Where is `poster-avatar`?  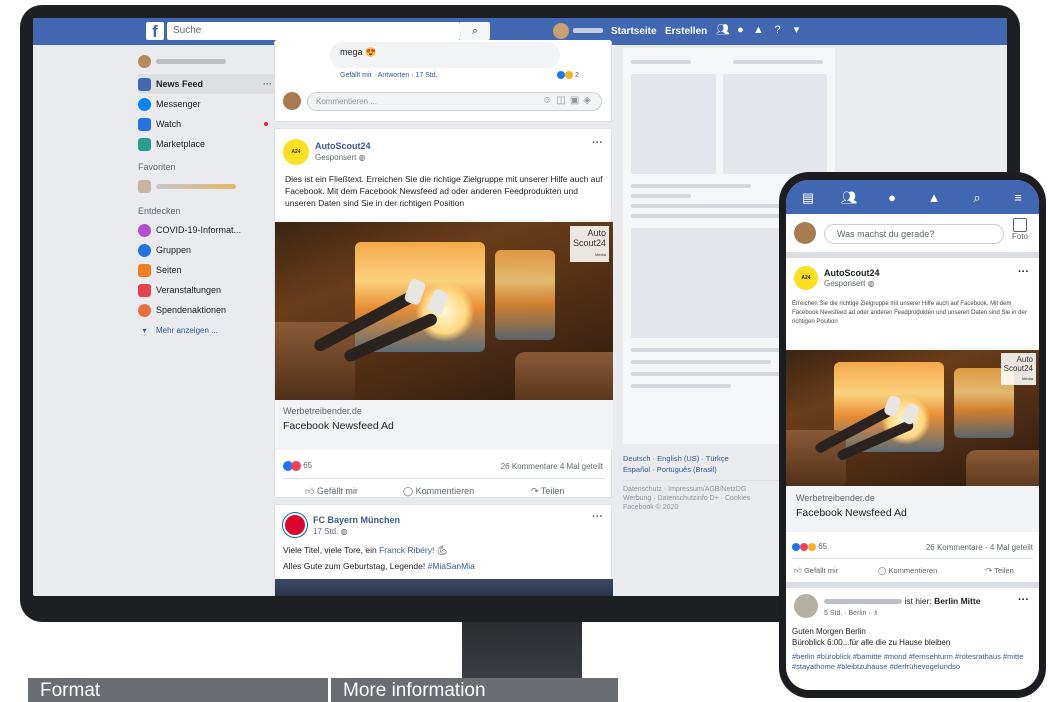 poster-avatar is located at coordinates (806, 606).